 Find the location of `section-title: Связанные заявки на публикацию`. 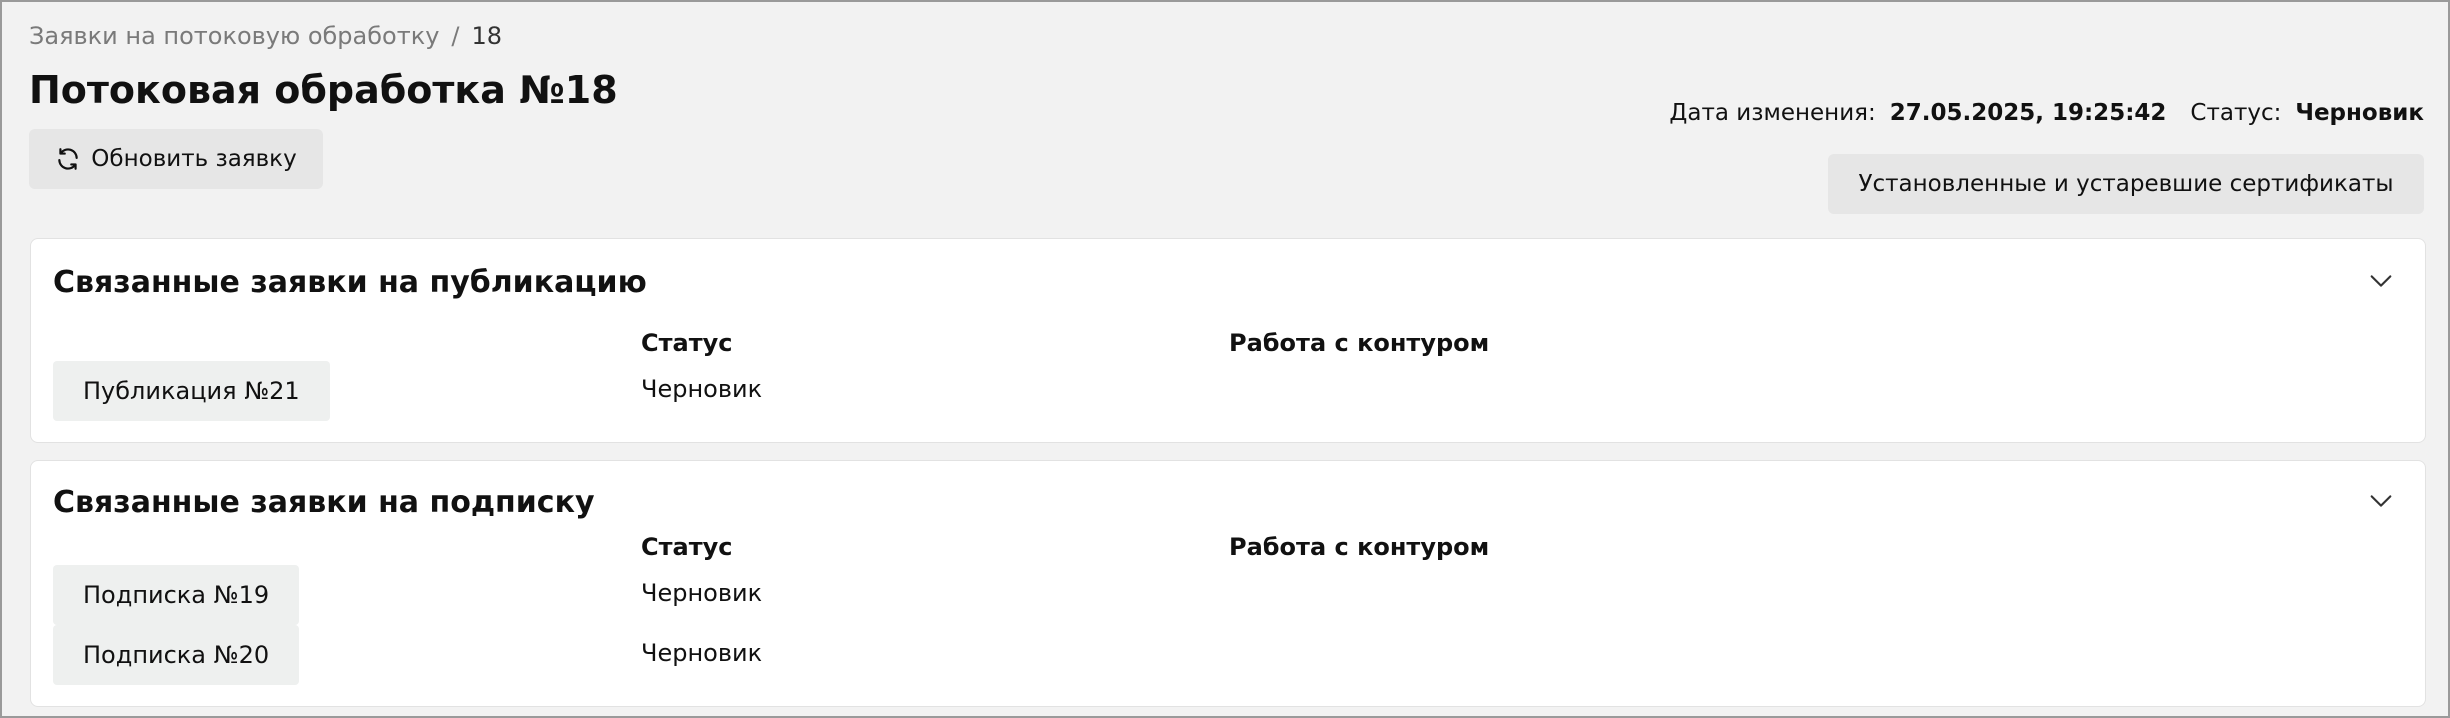

section-title: Связанные заявки на публикацию is located at coordinates (350, 282).